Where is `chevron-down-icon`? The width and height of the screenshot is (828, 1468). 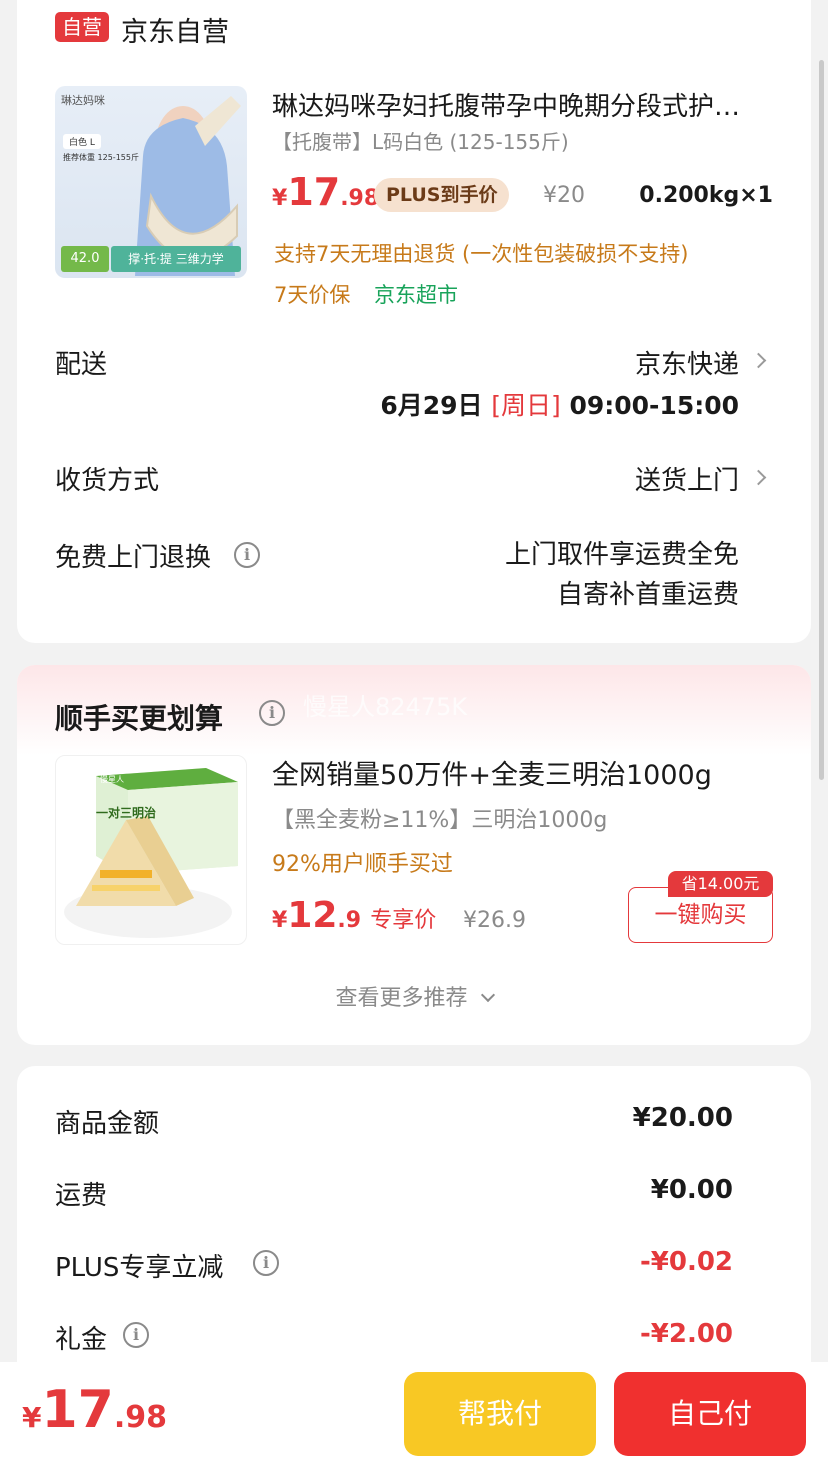
chevron-down-icon is located at coordinates (487, 995).